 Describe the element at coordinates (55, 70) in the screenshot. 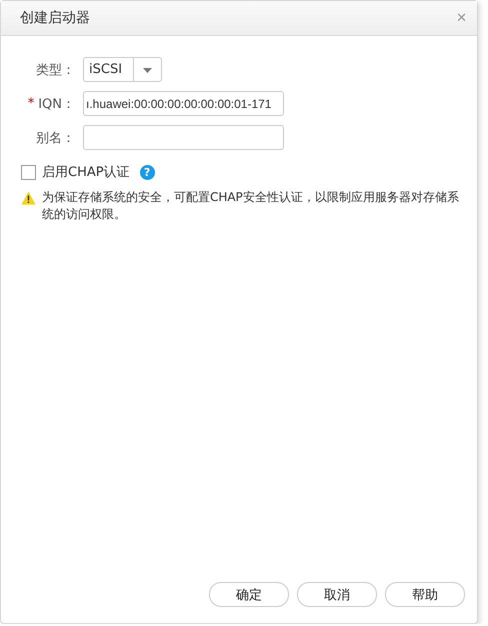

I see `field-label: 类型：` at that location.